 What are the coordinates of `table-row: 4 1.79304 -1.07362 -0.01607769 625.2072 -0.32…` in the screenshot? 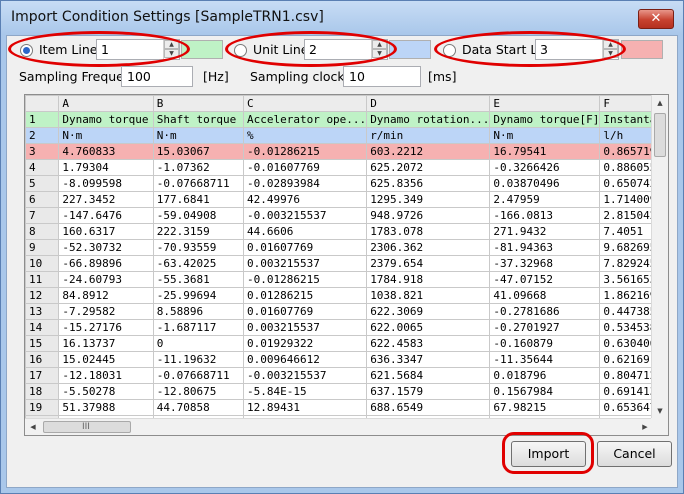 It's located at (346, 167).